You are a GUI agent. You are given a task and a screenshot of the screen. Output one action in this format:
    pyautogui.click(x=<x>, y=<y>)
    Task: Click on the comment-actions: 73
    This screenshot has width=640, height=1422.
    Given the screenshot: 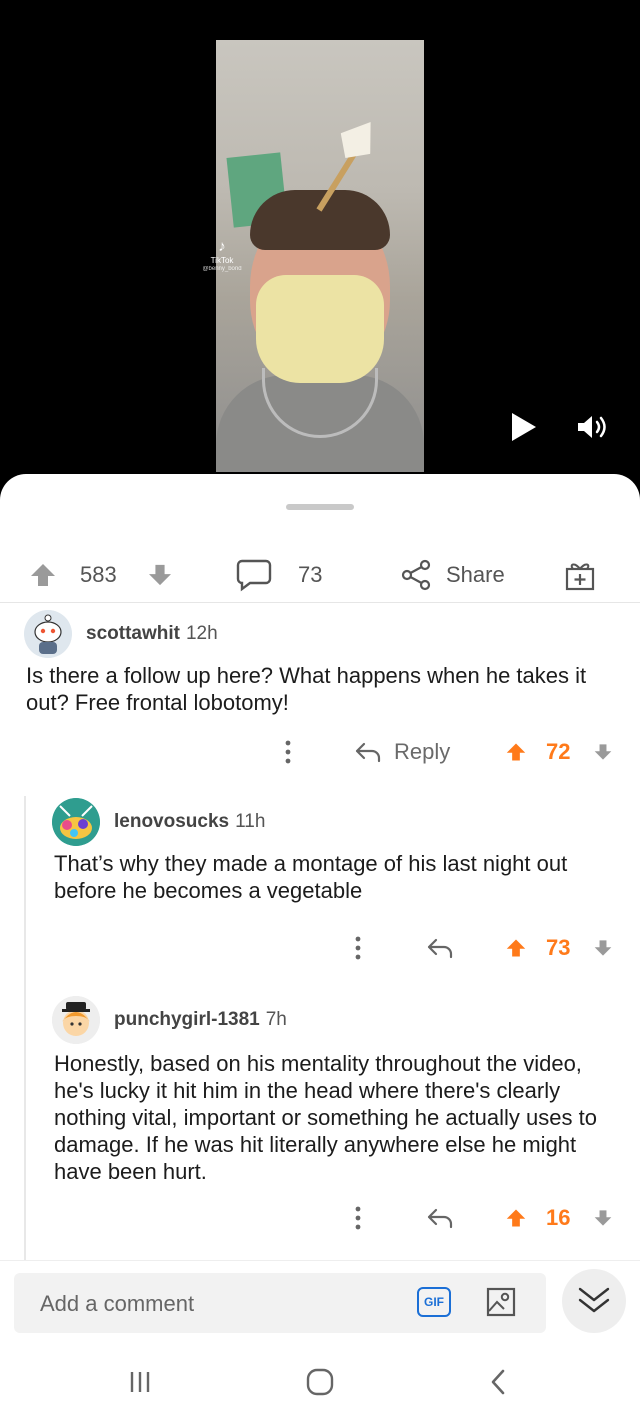 What is the action you would take?
    pyautogui.click(x=320, y=948)
    